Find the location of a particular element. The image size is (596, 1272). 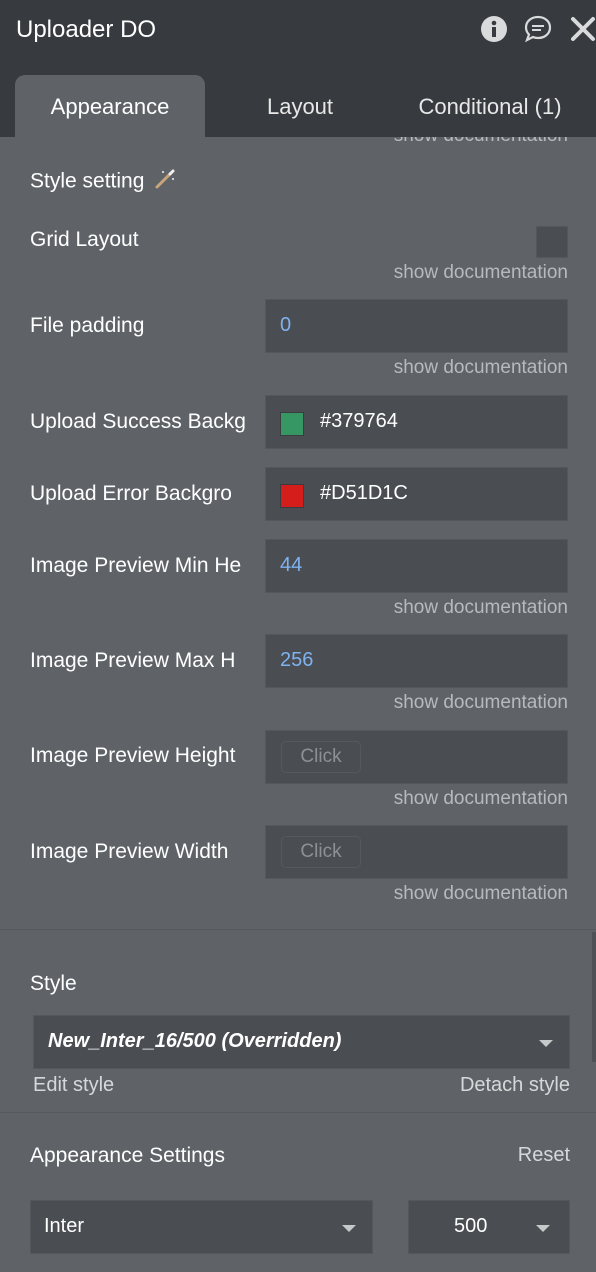

magic-wand-icon is located at coordinates (165, 182).